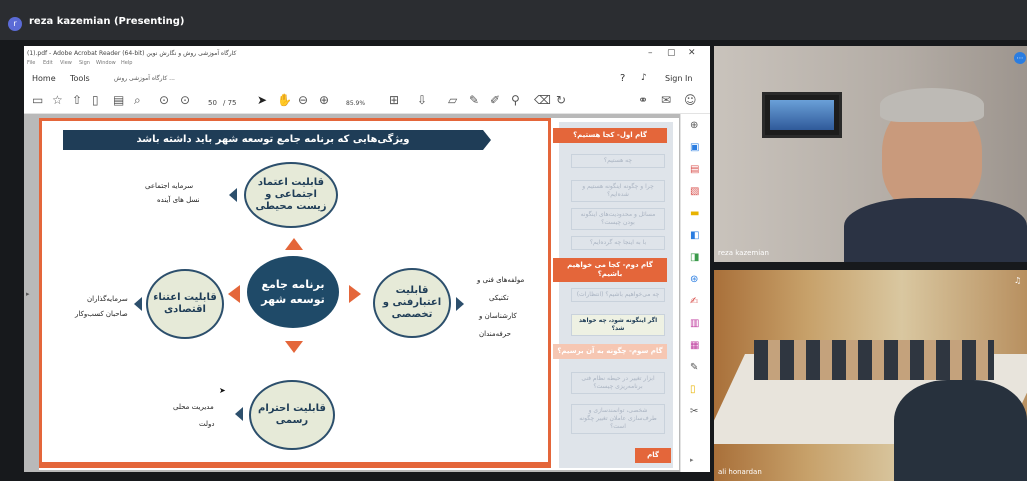 Image resolution: width=1027 pixels, height=481 pixels. Describe the element at coordinates (293, 292) in the screenshot. I see `center-node: برنامه جامع توسعه شهر` at that location.